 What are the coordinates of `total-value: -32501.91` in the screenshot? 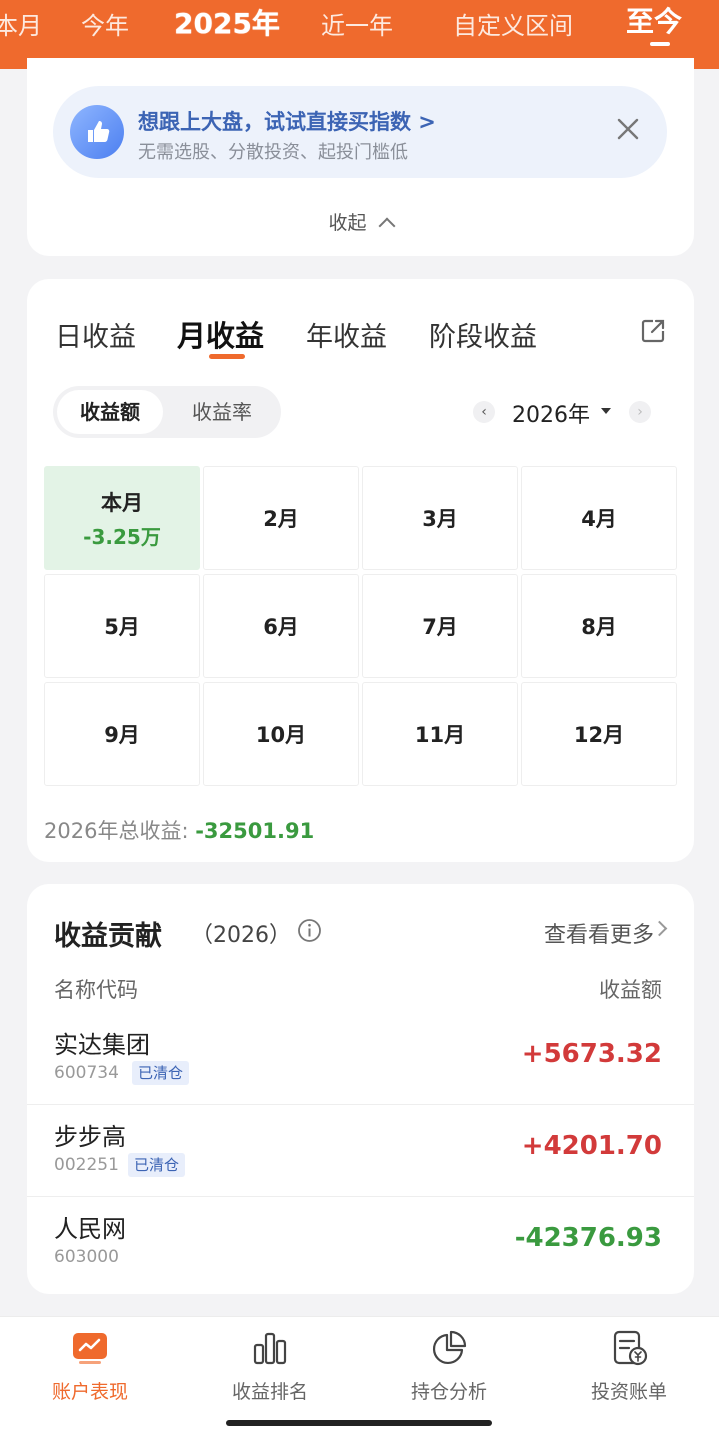 It's located at (255, 831).